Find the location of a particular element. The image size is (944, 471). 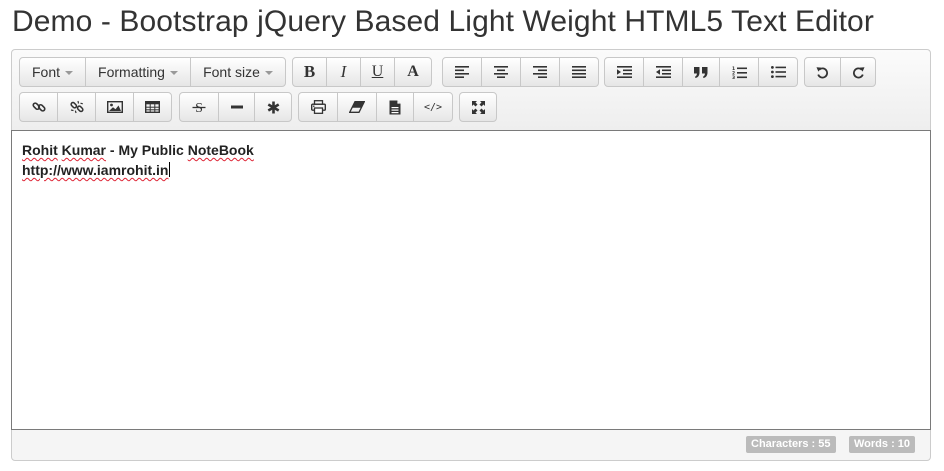

insert-group is located at coordinates (95, 107).